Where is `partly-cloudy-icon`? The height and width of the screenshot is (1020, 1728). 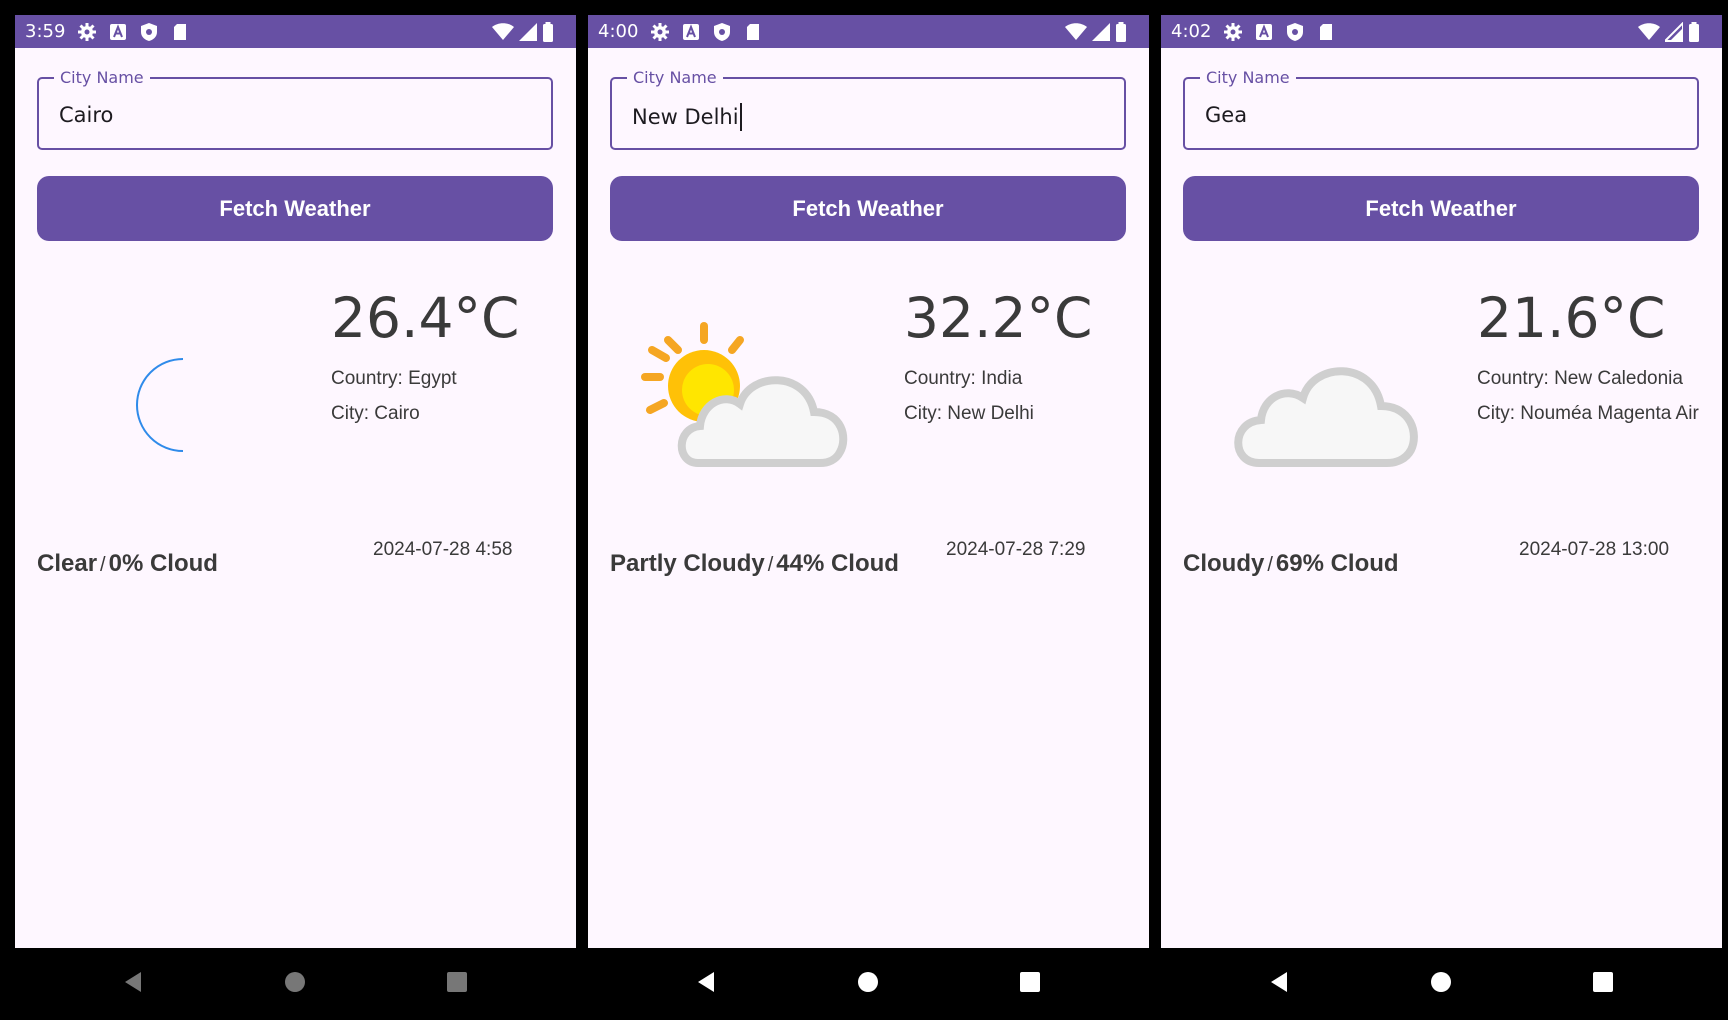 partly-cloudy-icon is located at coordinates (744, 394).